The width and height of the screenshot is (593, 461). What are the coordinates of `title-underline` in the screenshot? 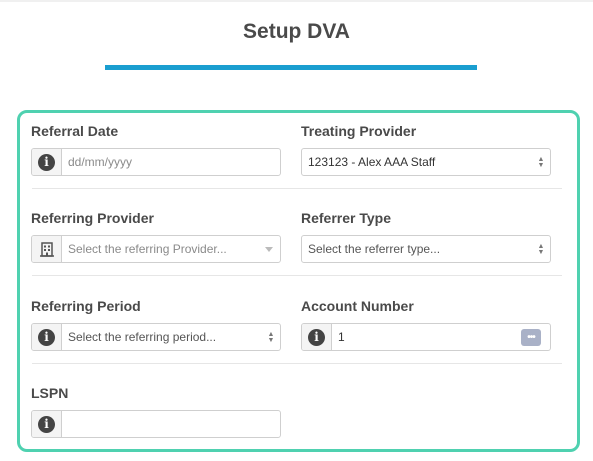 It's located at (291, 67).